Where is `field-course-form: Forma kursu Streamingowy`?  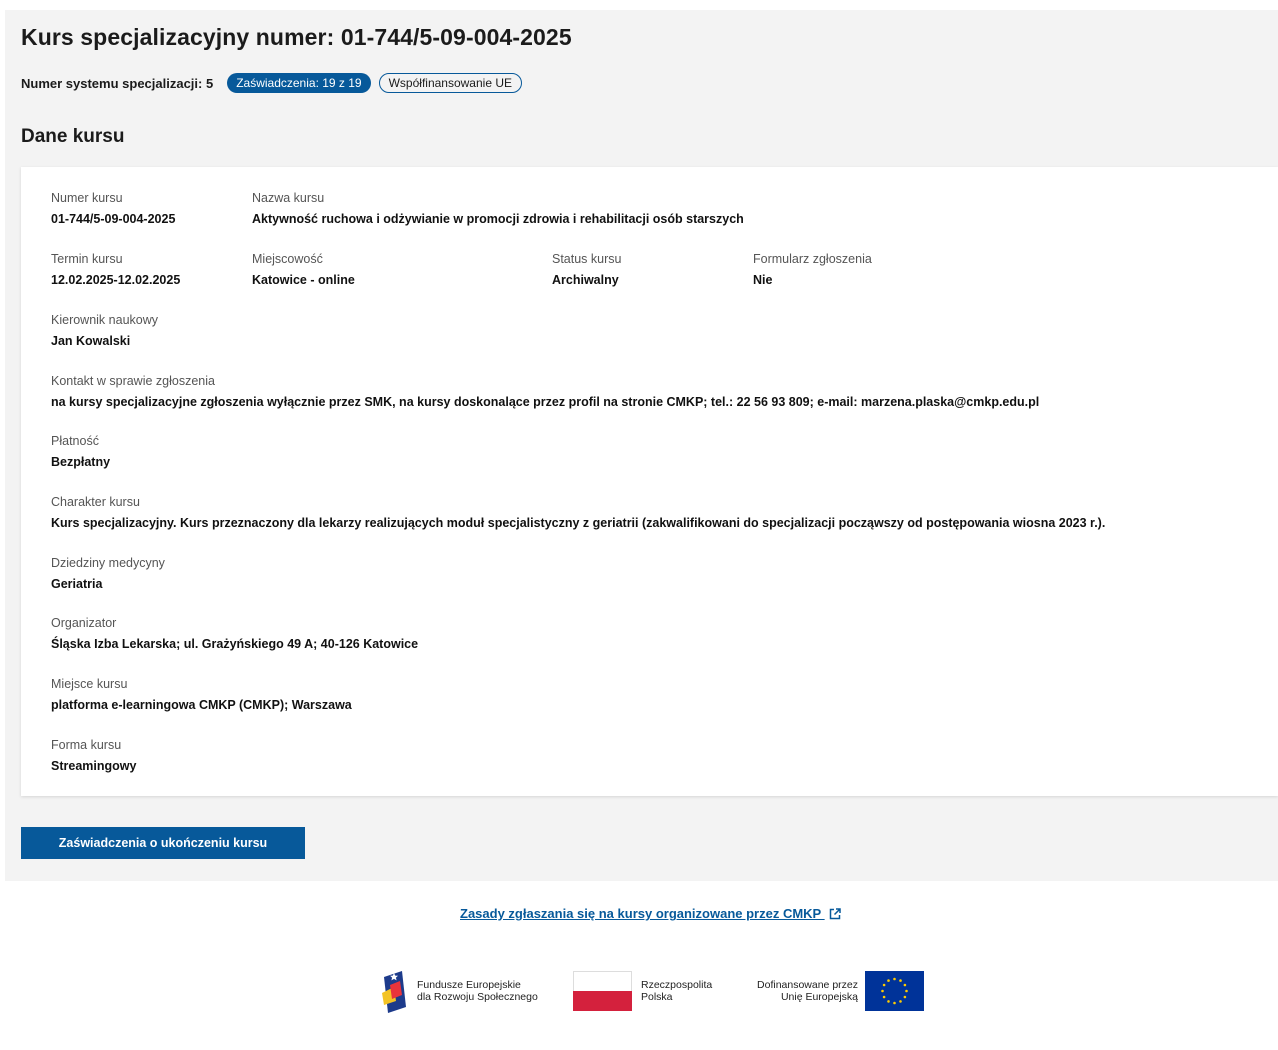 field-course-form: Forma kursu Streamingowy is located at coordinates (93, 756).